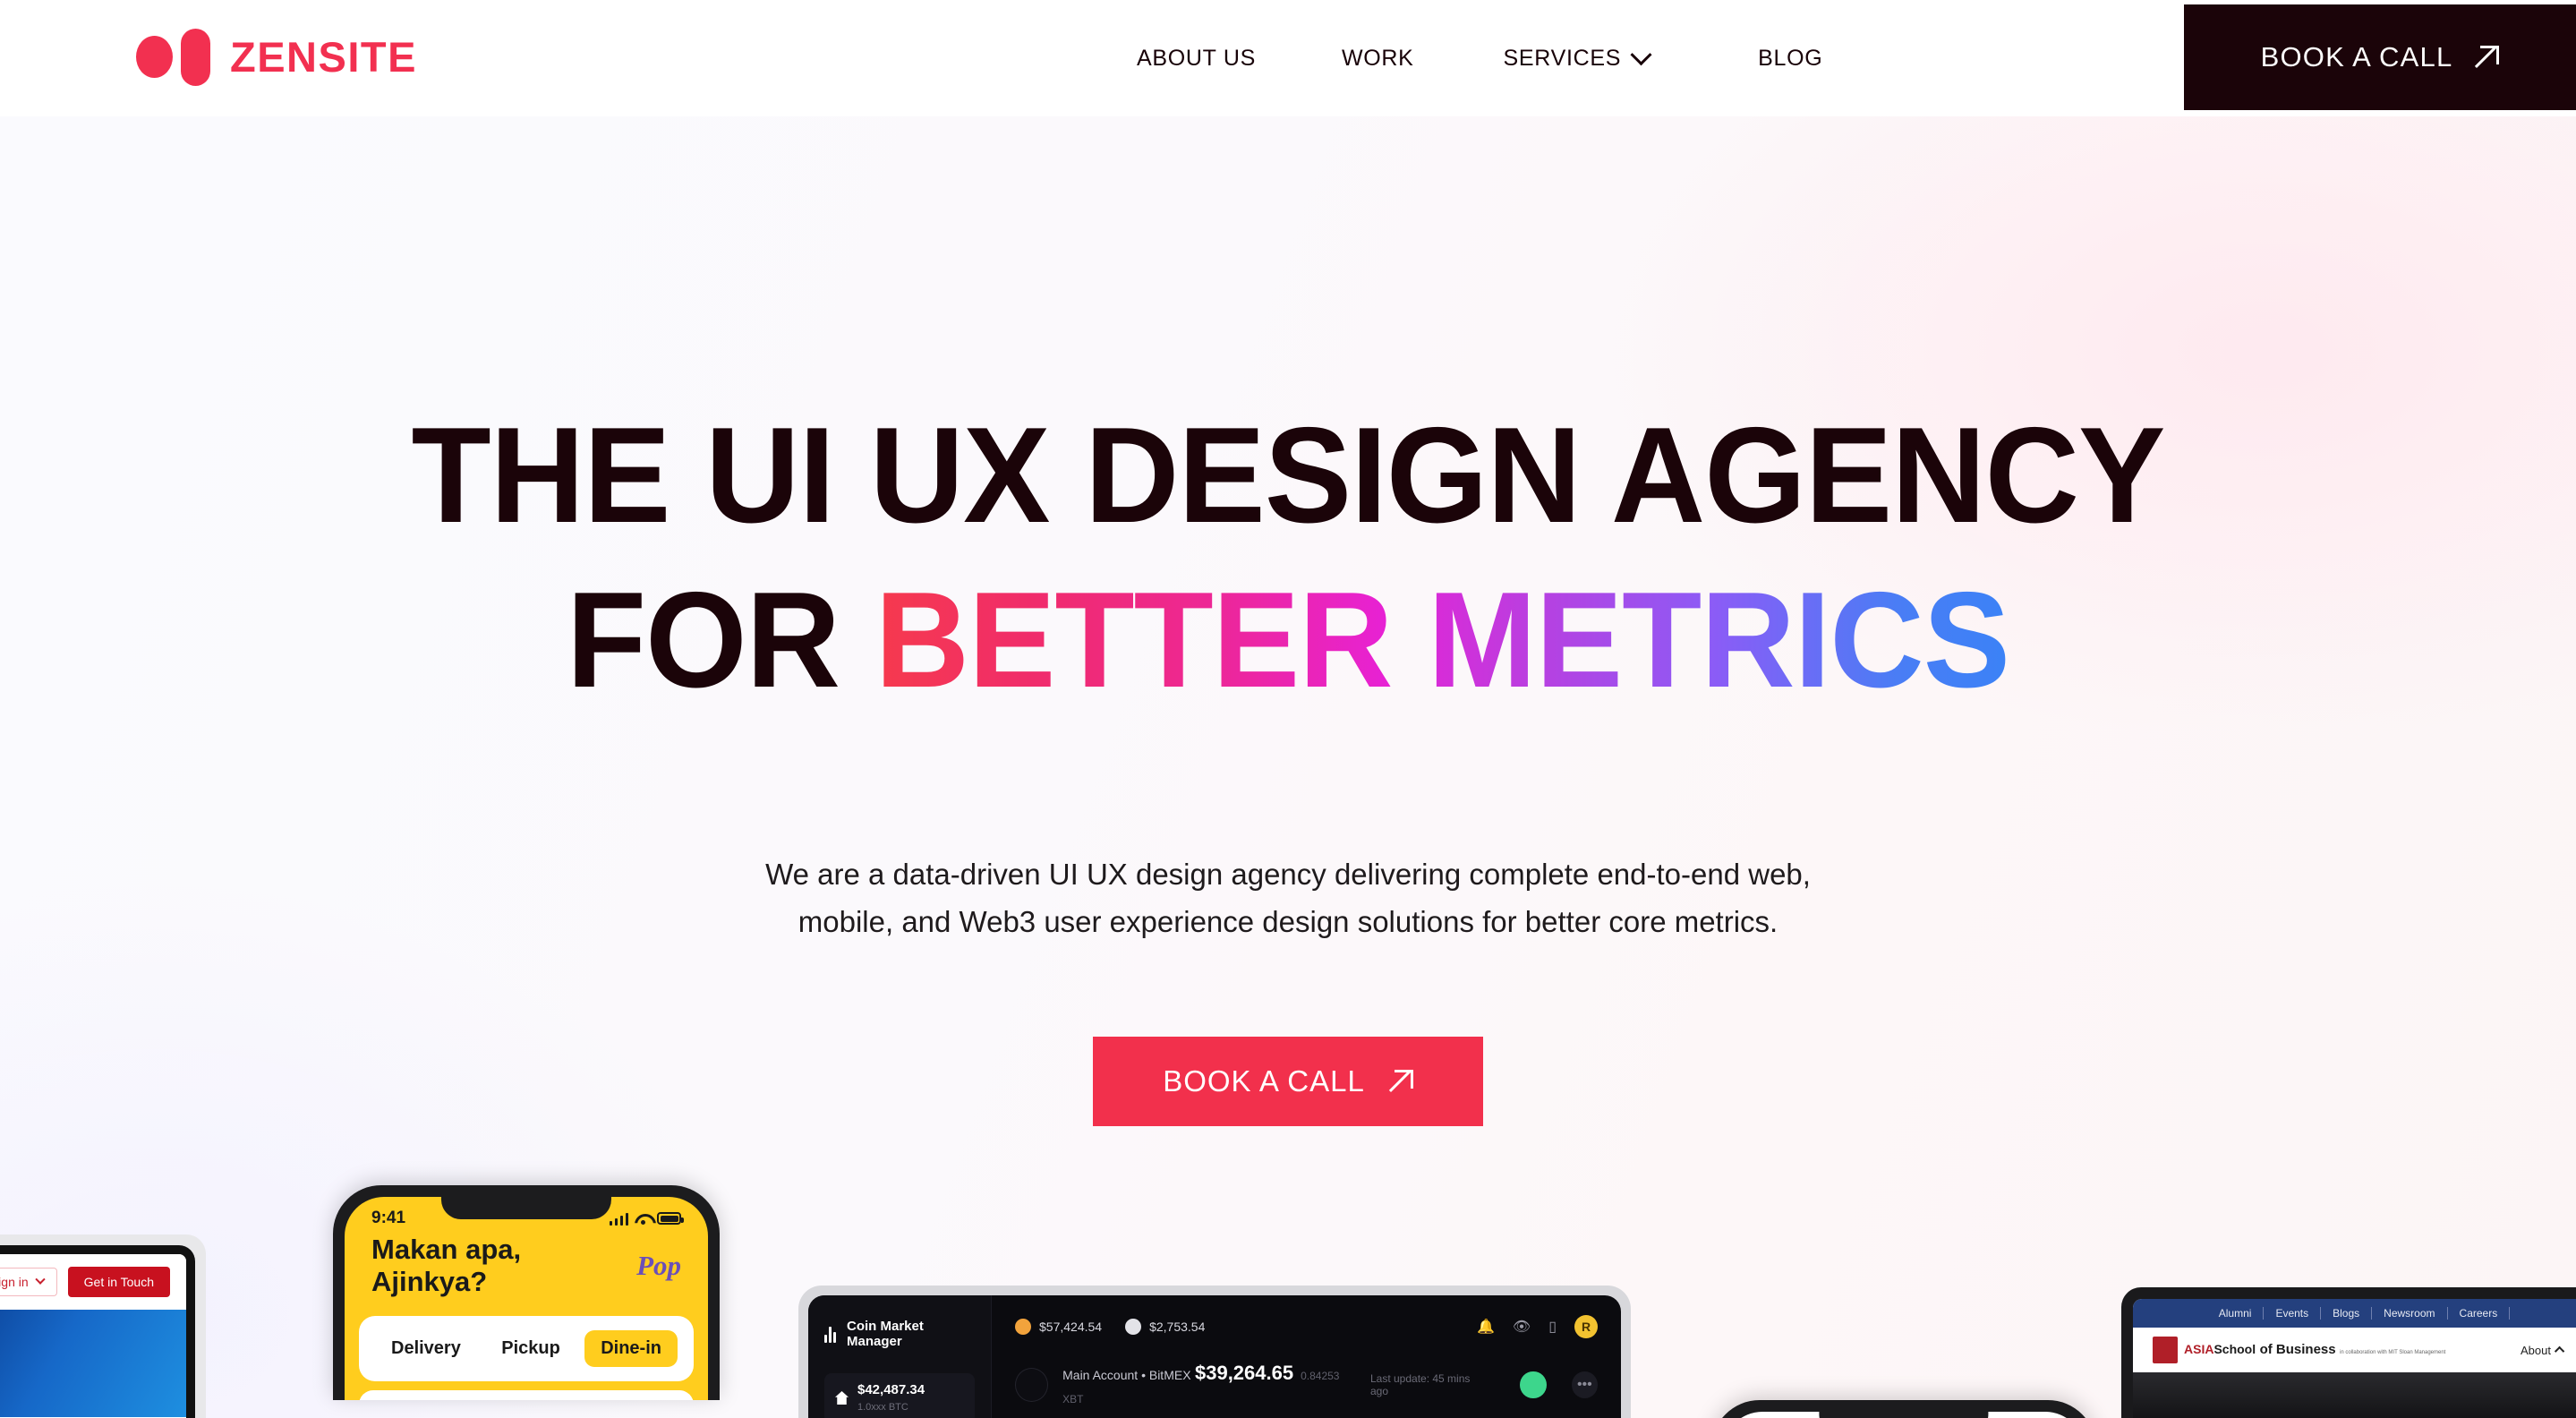 The width and height of the screenshot is (2576, 1418). I want to click on headline-line-2: FOR BETTER METRICS, so click(1288, 640).